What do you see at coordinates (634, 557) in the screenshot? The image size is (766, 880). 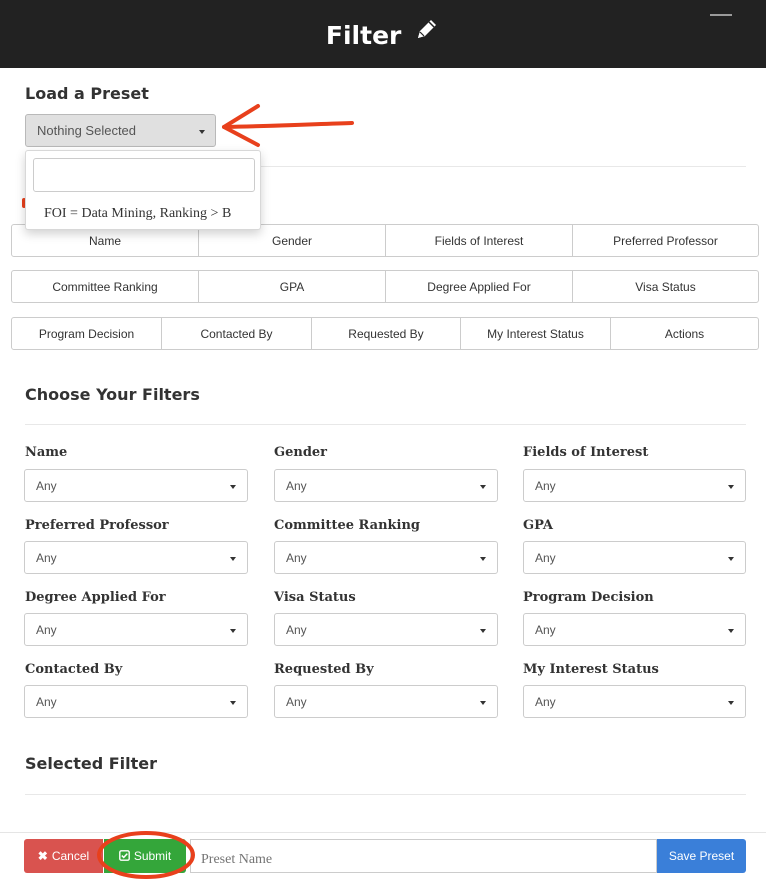 I see `filter-select-gpa: Any` at bounding box center [634, 557].